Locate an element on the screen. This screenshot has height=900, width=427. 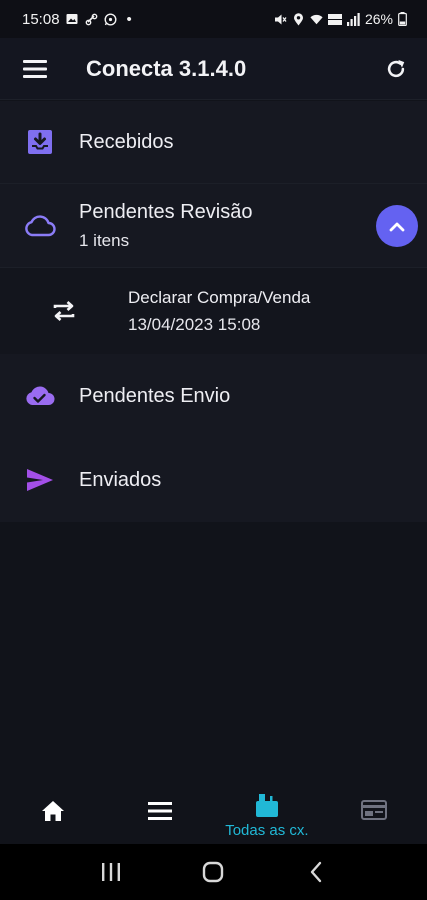
chevron-up-icon is located at coordinates (397, 226).